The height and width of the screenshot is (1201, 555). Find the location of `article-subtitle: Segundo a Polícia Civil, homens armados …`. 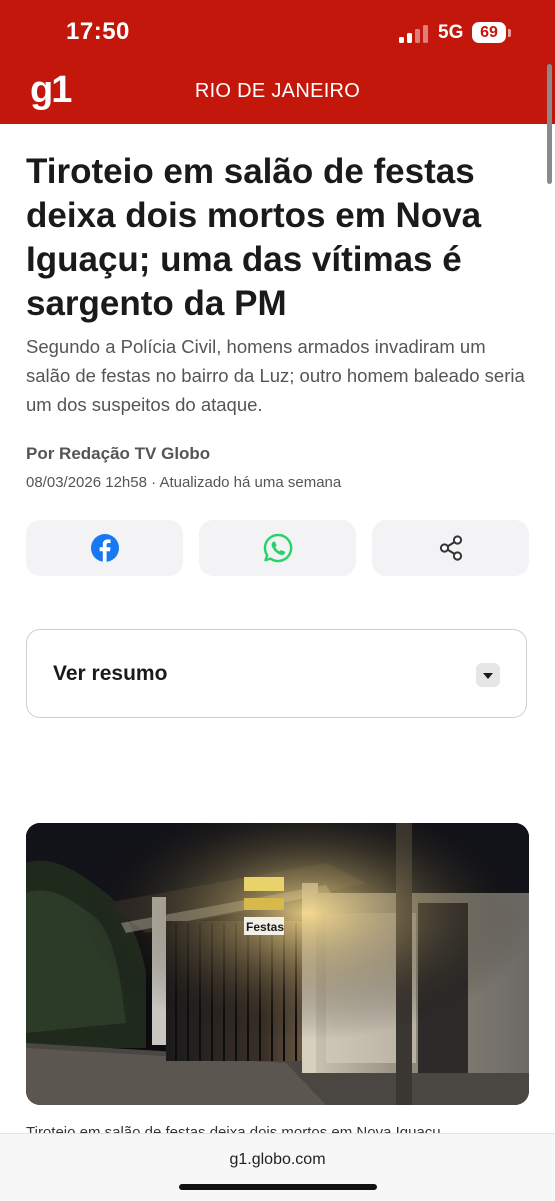

article-subtitle: Segundo a Polícia Civil, homens armados … is located at coordinates (275, 375).